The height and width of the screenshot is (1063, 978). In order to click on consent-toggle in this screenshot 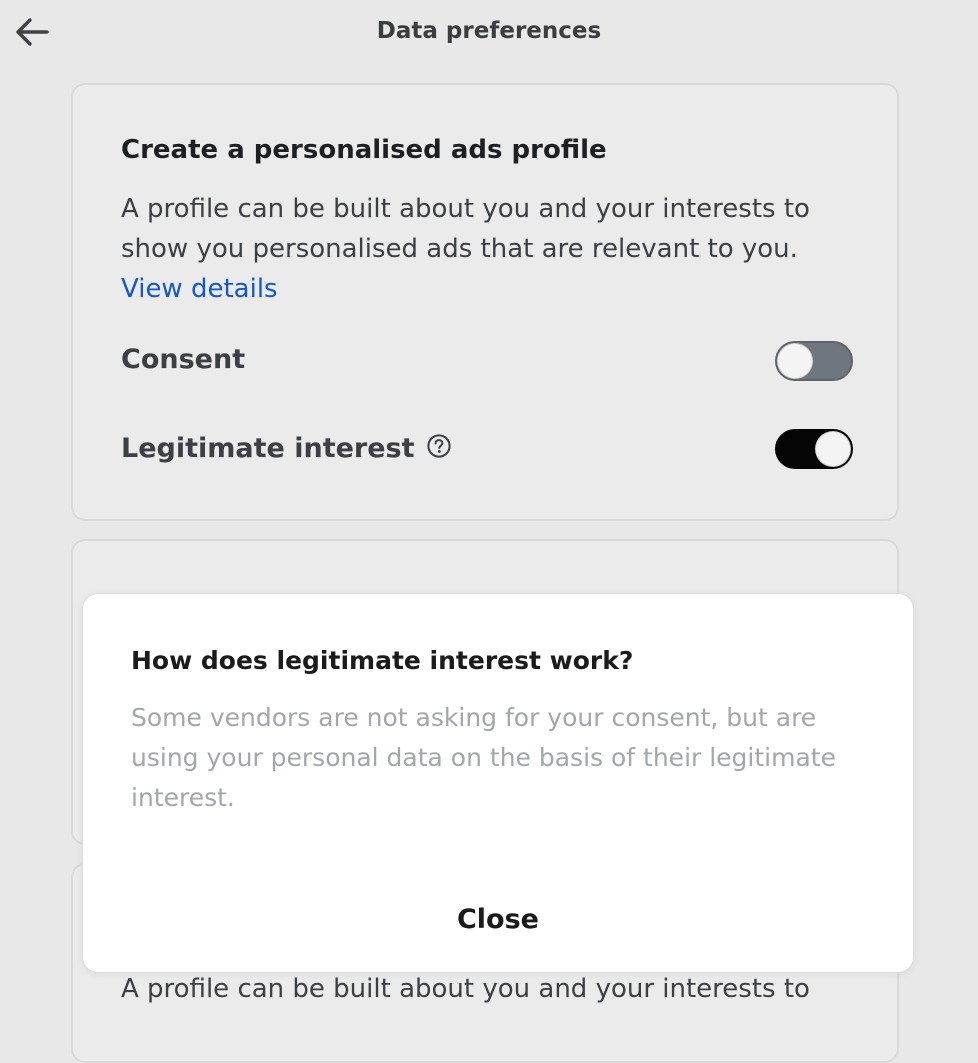, I will do `click(814, 361)`.